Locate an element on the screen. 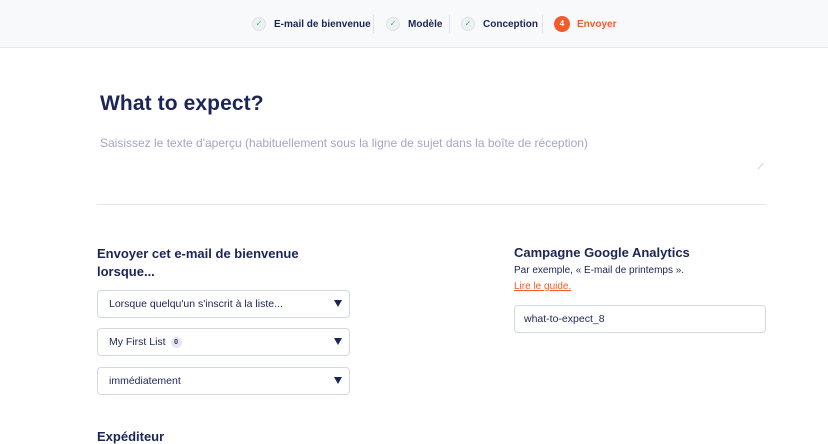 This screenshot has height=444, width=828. step-label: E-mail de bienvenue is located at coordinates (322, 24).